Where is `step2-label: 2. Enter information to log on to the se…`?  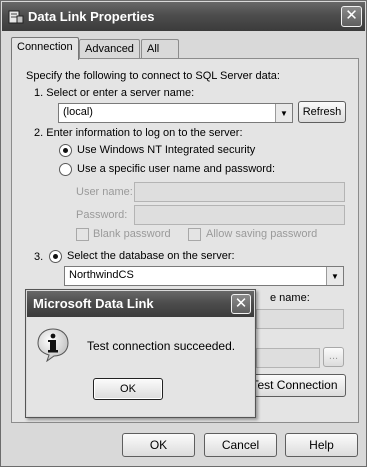
step2-label: 2. Enter information to log on to the se… is located at coordinates (138, 133).